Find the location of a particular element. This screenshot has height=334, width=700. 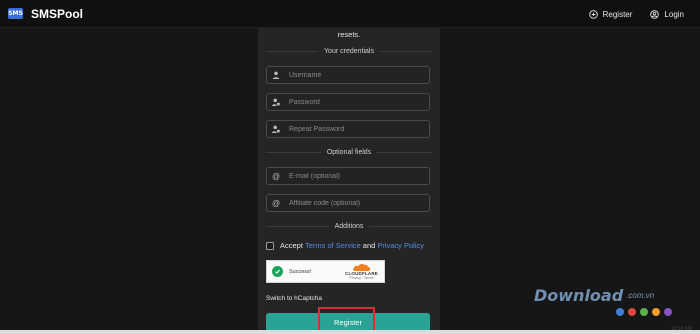

accept-prefix: Accept is located at coordinates (291, 245).